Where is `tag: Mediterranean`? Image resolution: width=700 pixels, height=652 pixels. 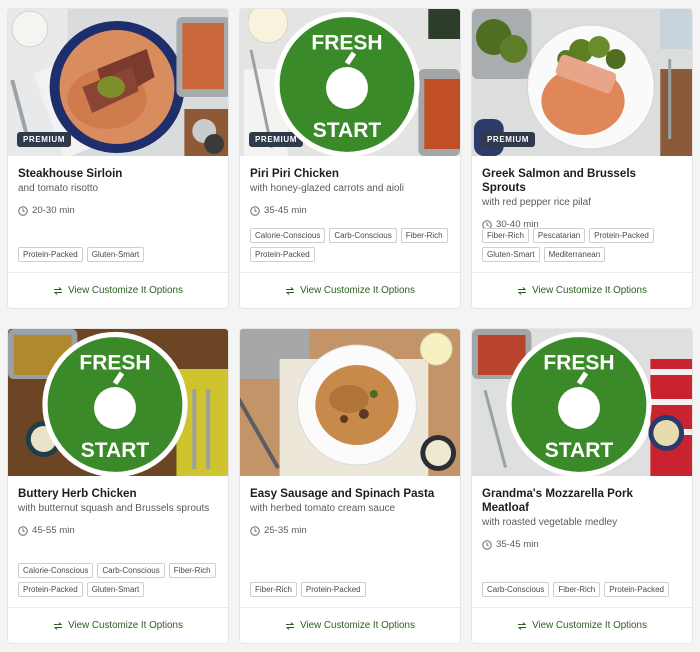
tag: Mediterranean is located at coordinates (574, 254).